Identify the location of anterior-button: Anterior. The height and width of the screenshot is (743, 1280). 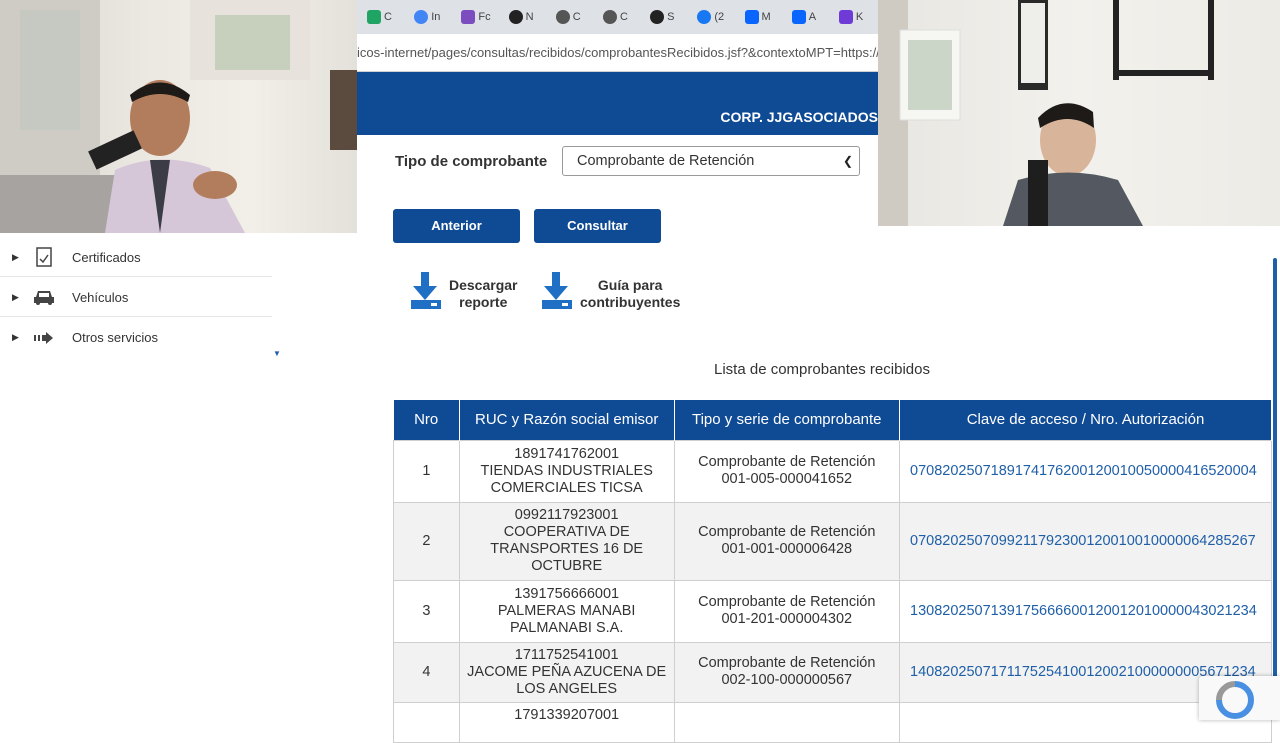
(456, 226).